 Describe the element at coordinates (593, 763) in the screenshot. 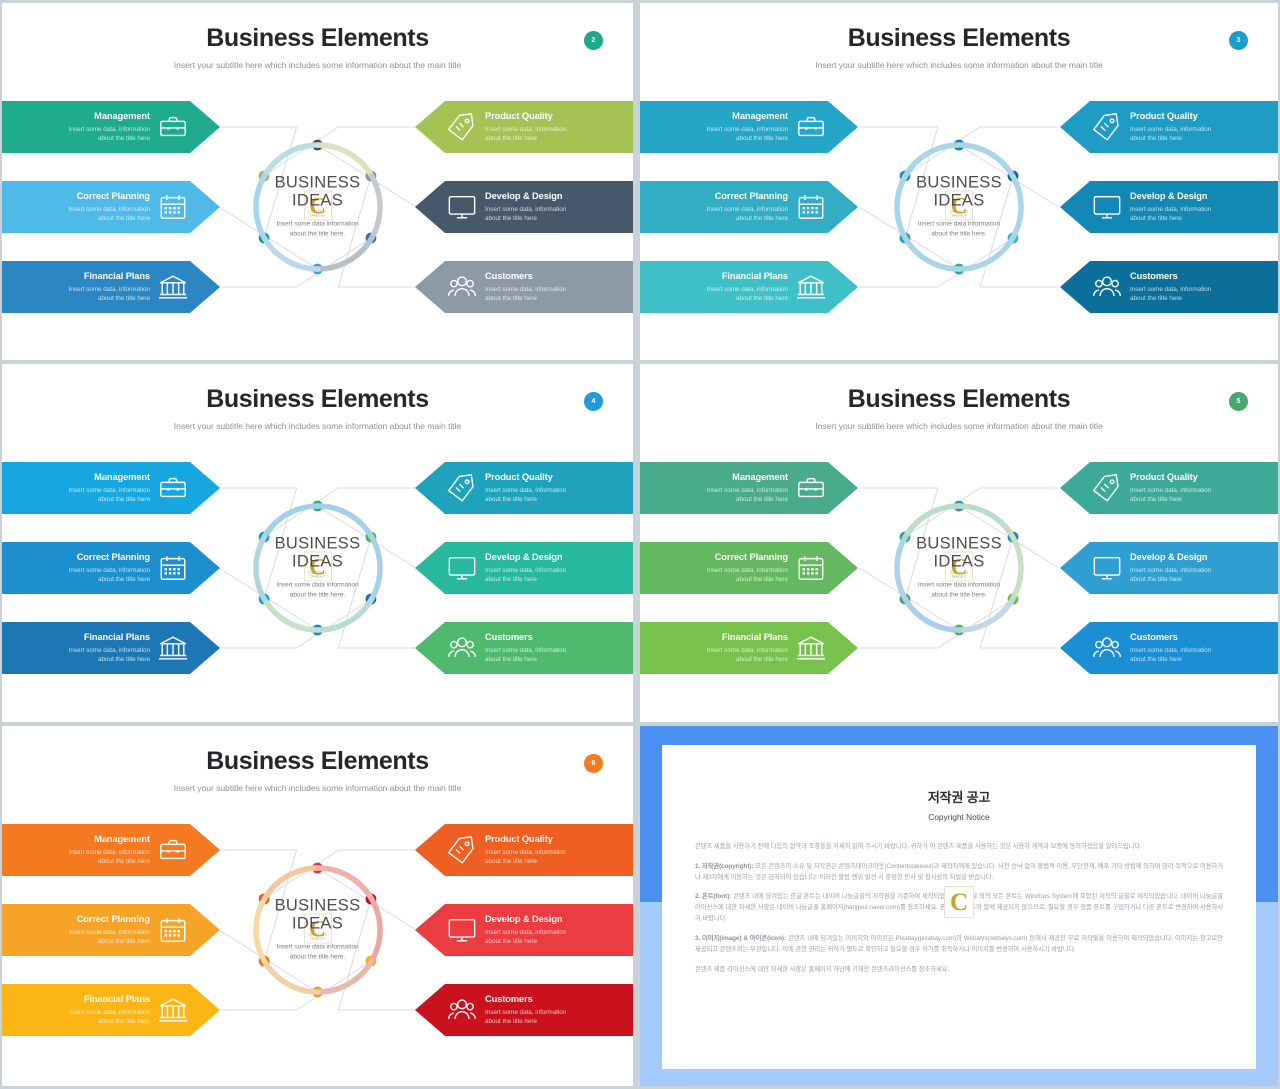

I see `page-number-badge: 6` at that location.